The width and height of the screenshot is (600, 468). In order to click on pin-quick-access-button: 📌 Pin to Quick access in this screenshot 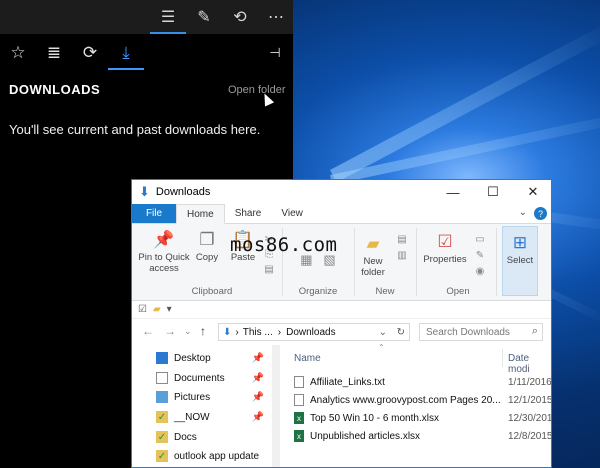, I will do `click(164, 252)`.